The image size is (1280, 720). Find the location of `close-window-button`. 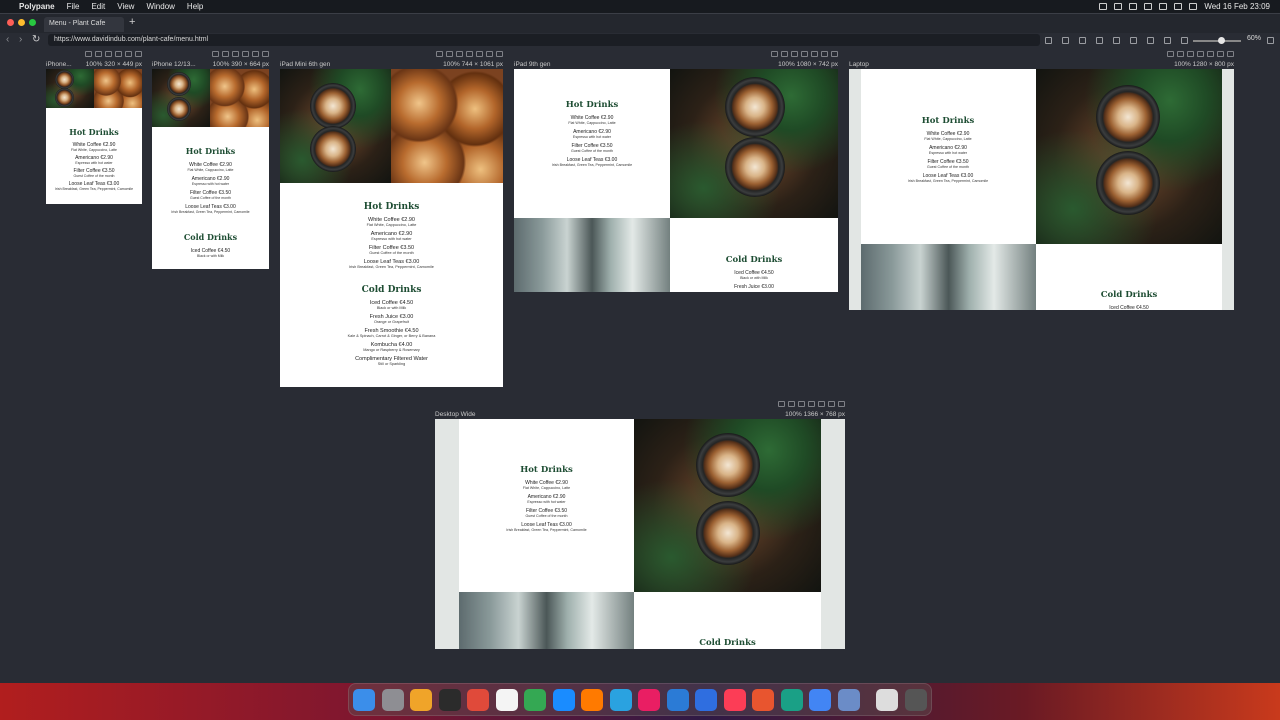

close-window-button is located at coordinates (10, 22).